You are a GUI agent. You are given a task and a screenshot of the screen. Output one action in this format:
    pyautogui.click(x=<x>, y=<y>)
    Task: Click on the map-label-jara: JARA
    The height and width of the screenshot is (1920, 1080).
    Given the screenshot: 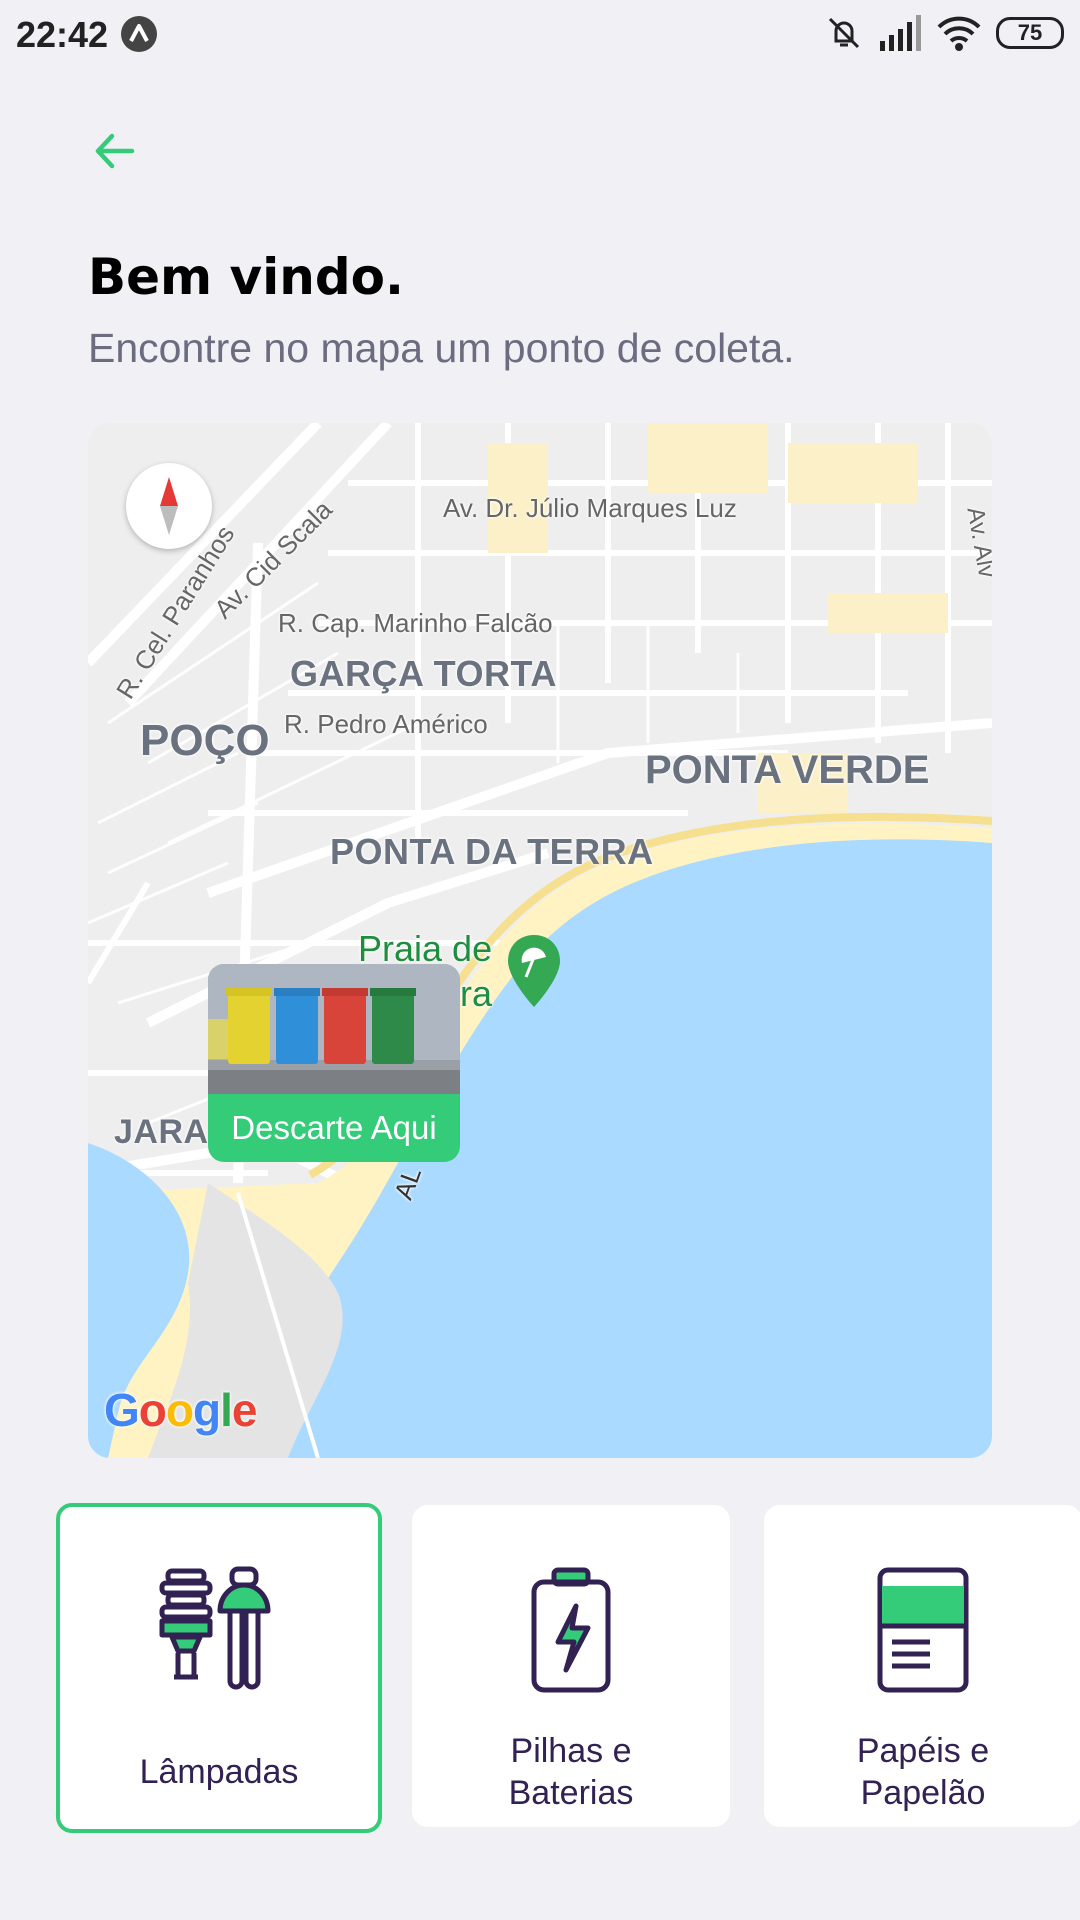 What is the action you would take?
    pyautogui.click(x=161, y=1132)
    